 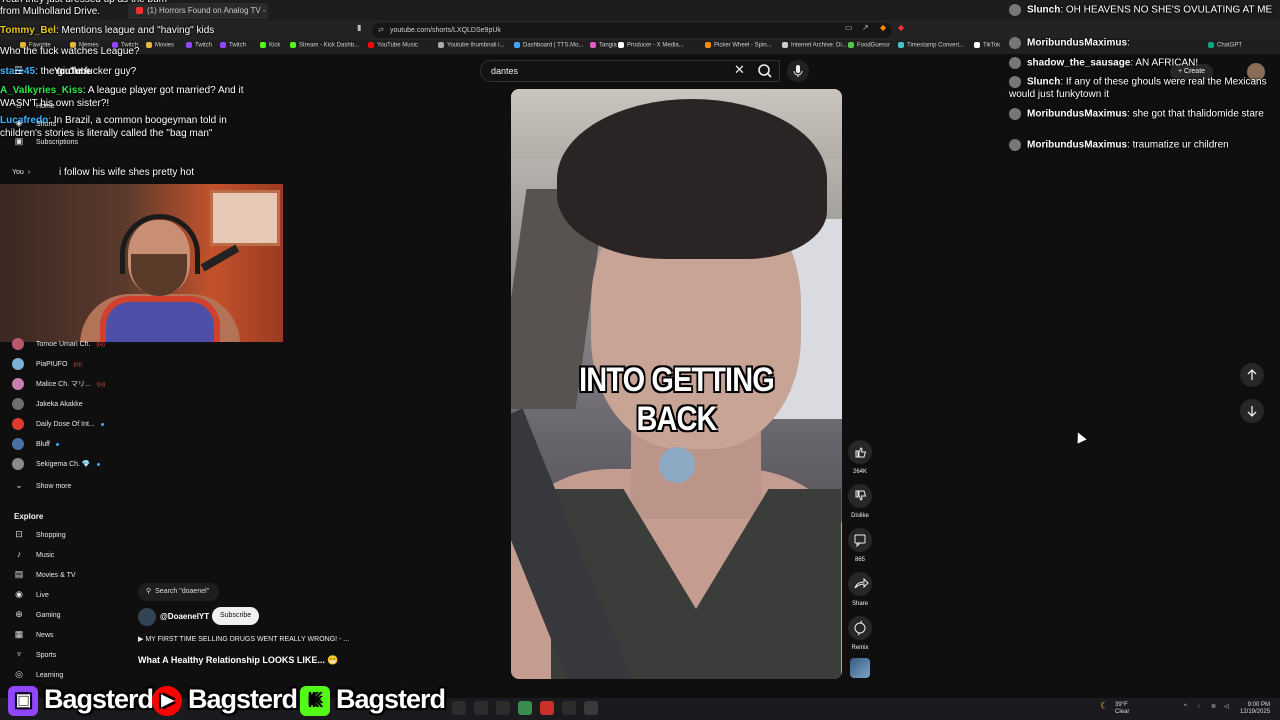 What do you see at coordinates (179, 592) in the screenshot?
I see `search-suggestion-chip: ⚲ Search "doaenel"` at bounding box center [179, 592].